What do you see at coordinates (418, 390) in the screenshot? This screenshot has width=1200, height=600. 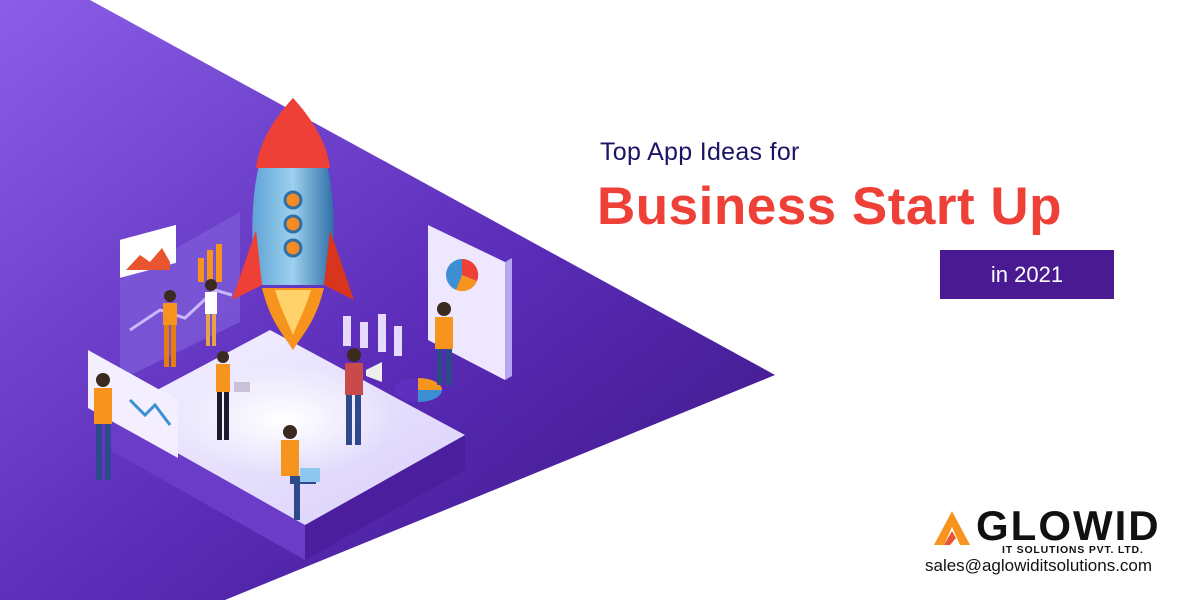 I see `pie-chart-icon` at bounding box center [418, 390].